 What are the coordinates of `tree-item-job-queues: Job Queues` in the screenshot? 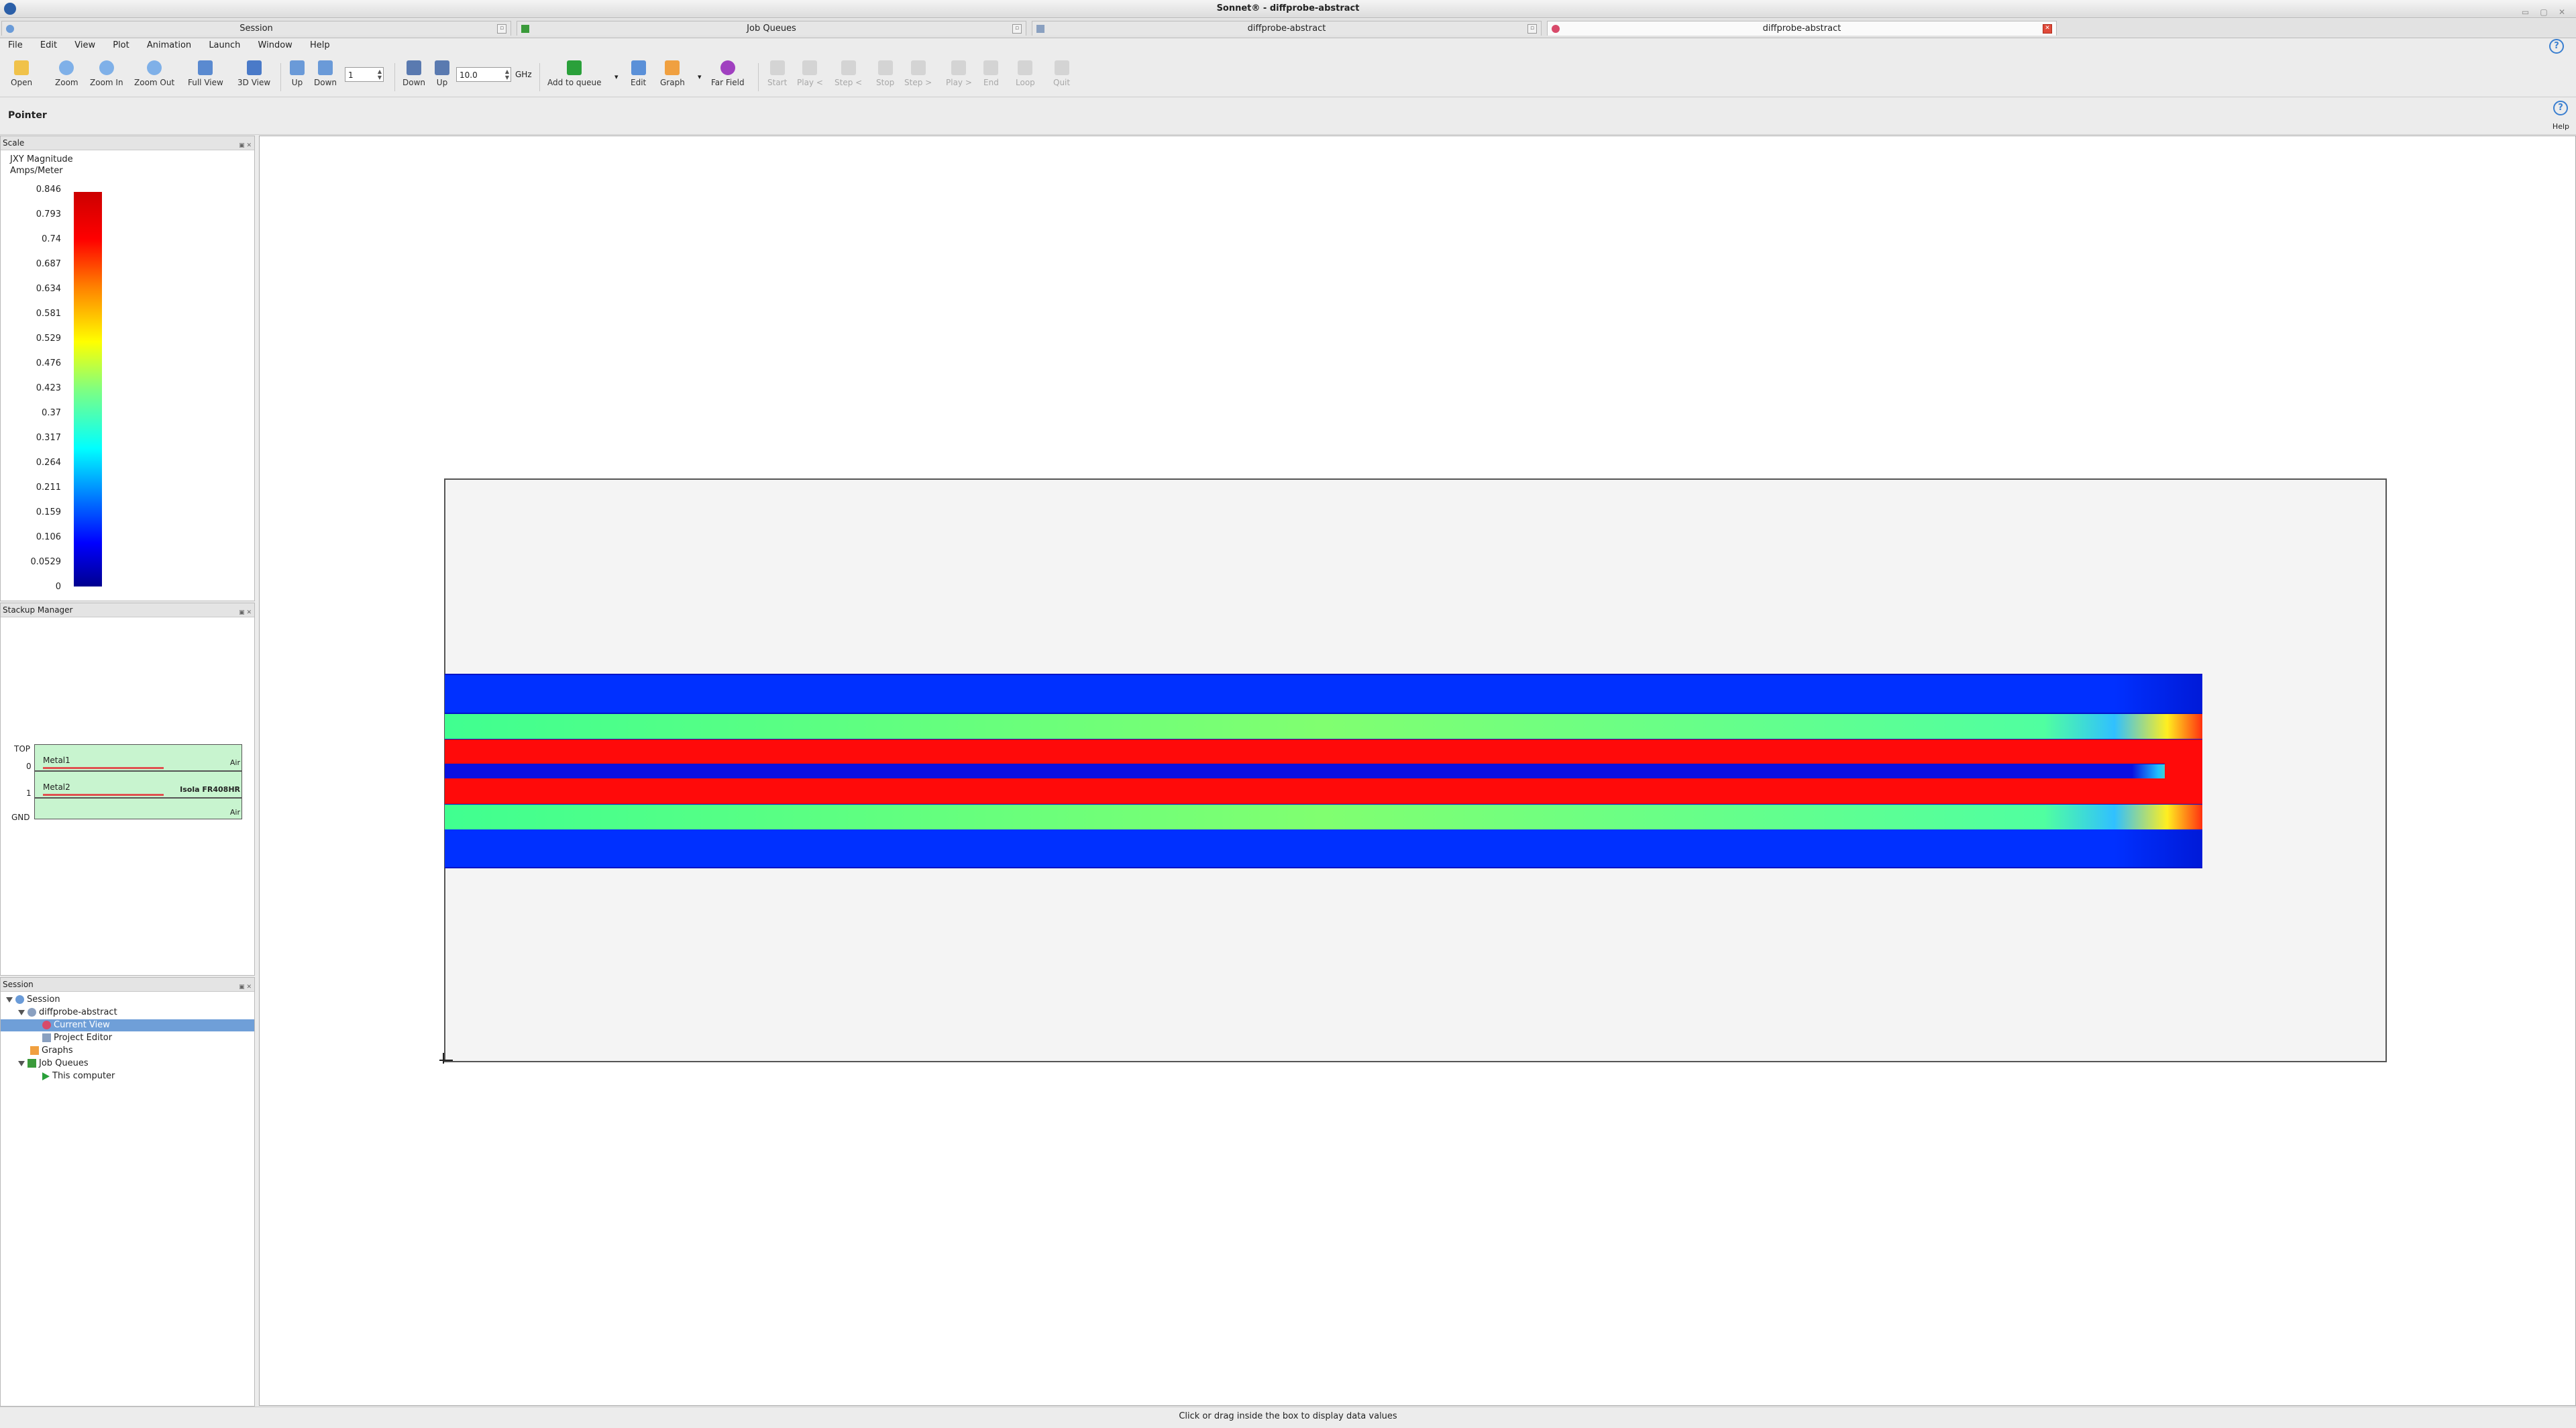 It's located at (53, 1064).